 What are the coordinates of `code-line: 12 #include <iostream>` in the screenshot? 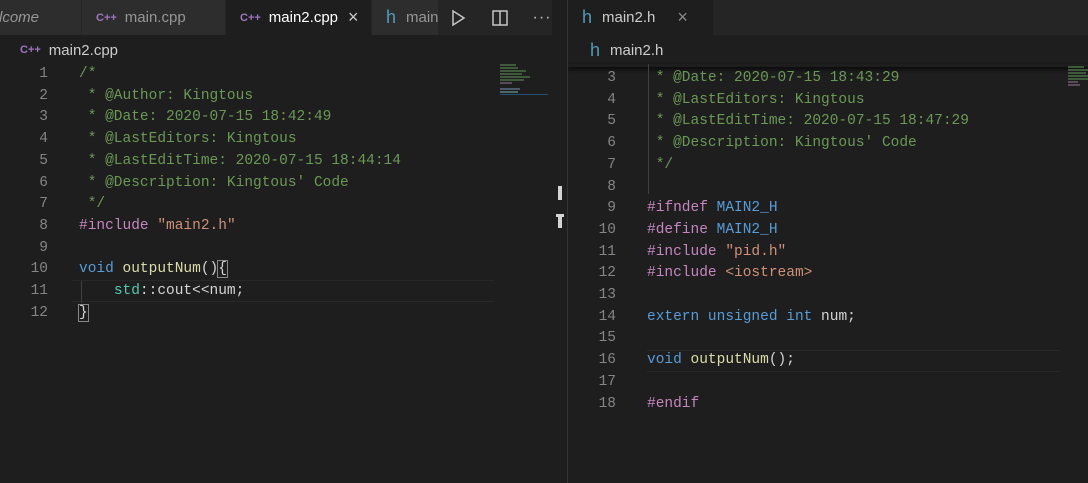 It's located at (828, 274).